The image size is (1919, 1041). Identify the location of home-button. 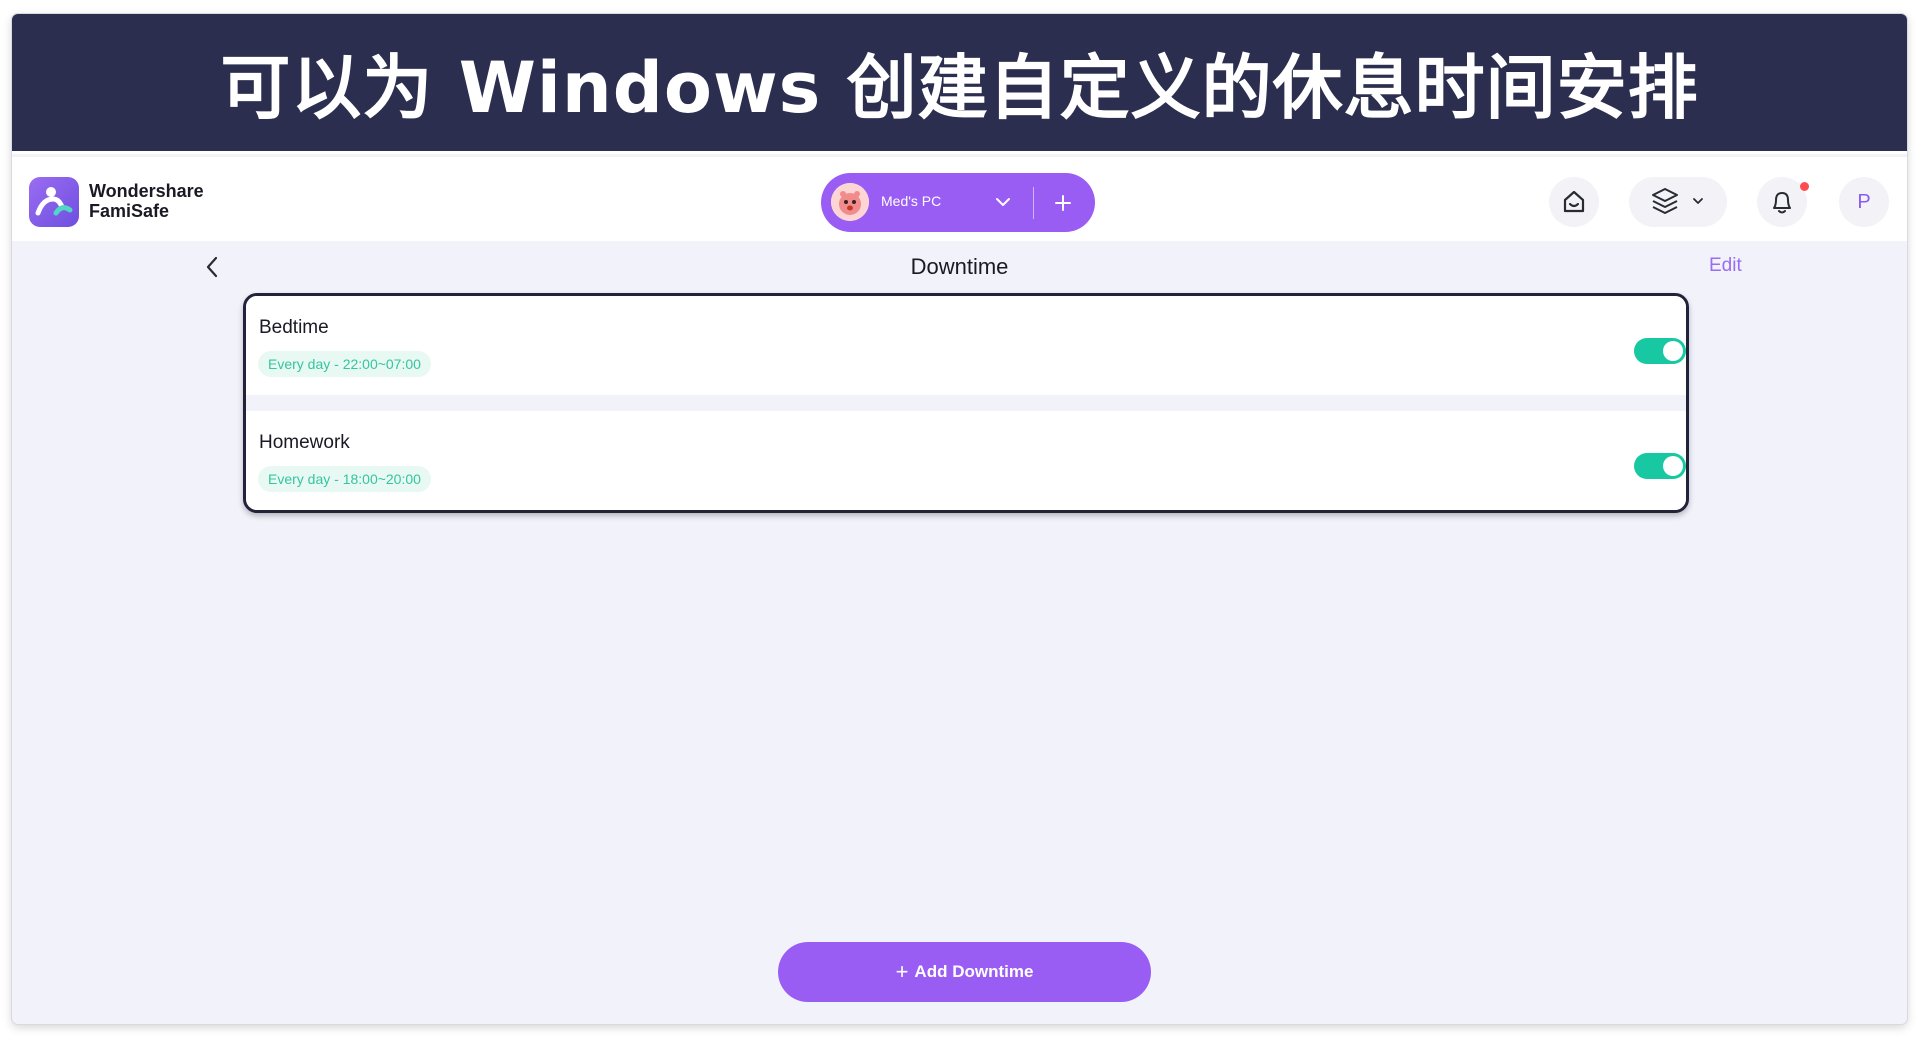
(1574, 202).